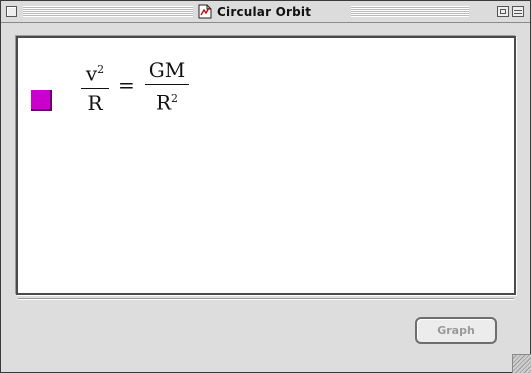  I want to click on close-box-icon, so click(11, 11).